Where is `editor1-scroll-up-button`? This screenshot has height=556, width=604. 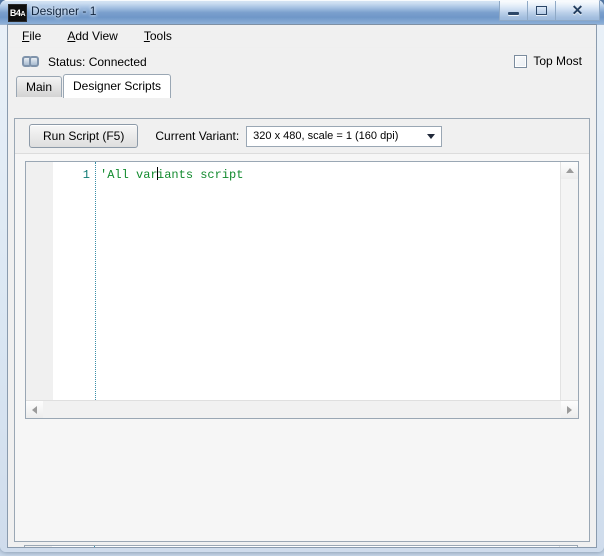 editor1-scroll-up-button is located at coordinates (569, 170).